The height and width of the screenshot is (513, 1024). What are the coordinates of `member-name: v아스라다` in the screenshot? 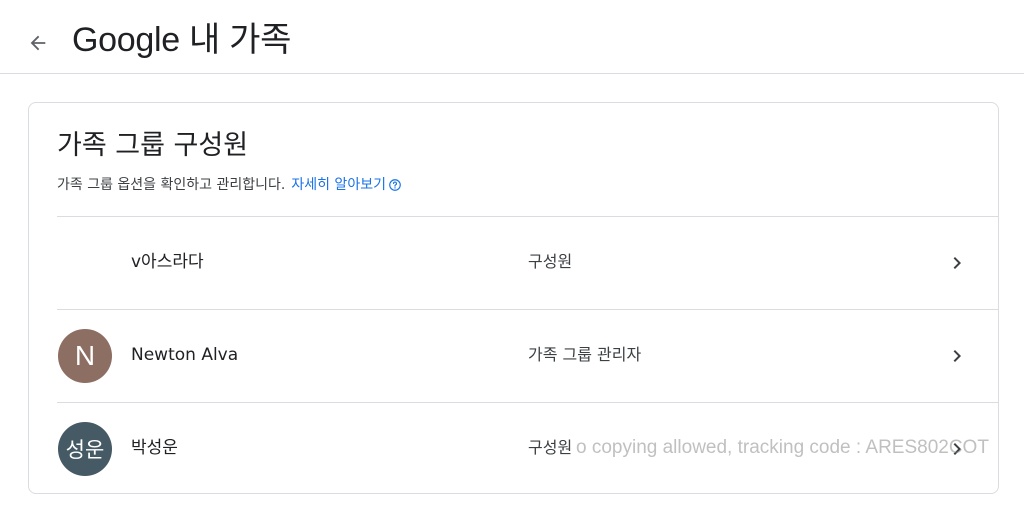 It's located at (167, 262).